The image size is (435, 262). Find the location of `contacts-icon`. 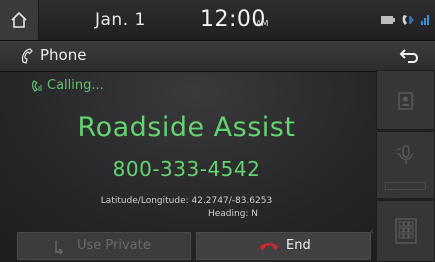

contacts-icon is located at coordinates (406, 101).